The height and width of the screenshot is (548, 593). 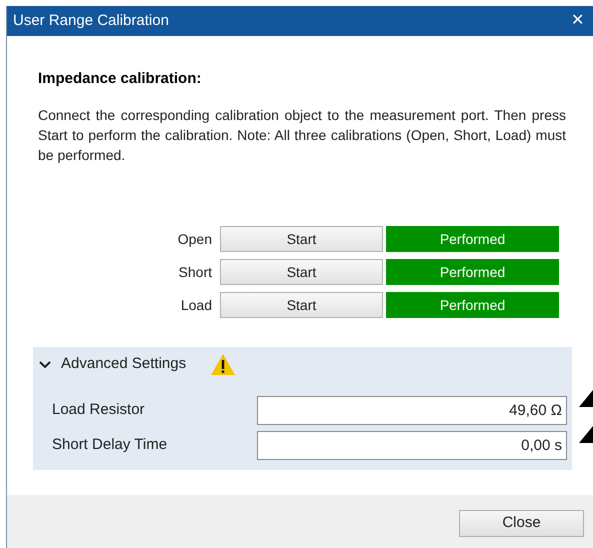 I want to click on close-button: Close, so click(x=521, y=523).